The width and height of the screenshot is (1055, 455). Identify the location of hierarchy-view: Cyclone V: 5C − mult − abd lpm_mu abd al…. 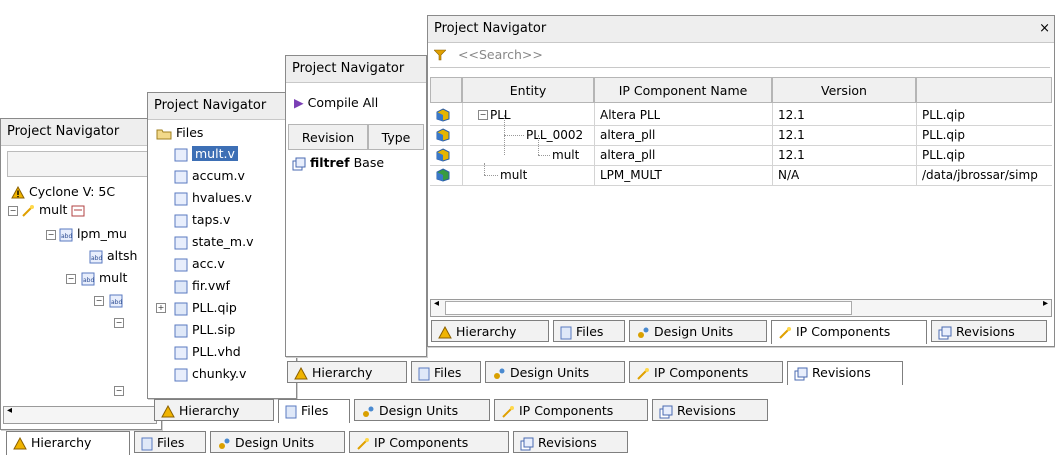
(81, 276).